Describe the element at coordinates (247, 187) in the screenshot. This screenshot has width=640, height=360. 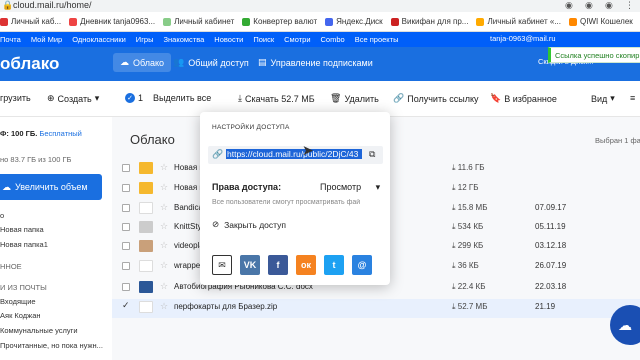
I see `access-rights-label: Права доступа:` at that location.